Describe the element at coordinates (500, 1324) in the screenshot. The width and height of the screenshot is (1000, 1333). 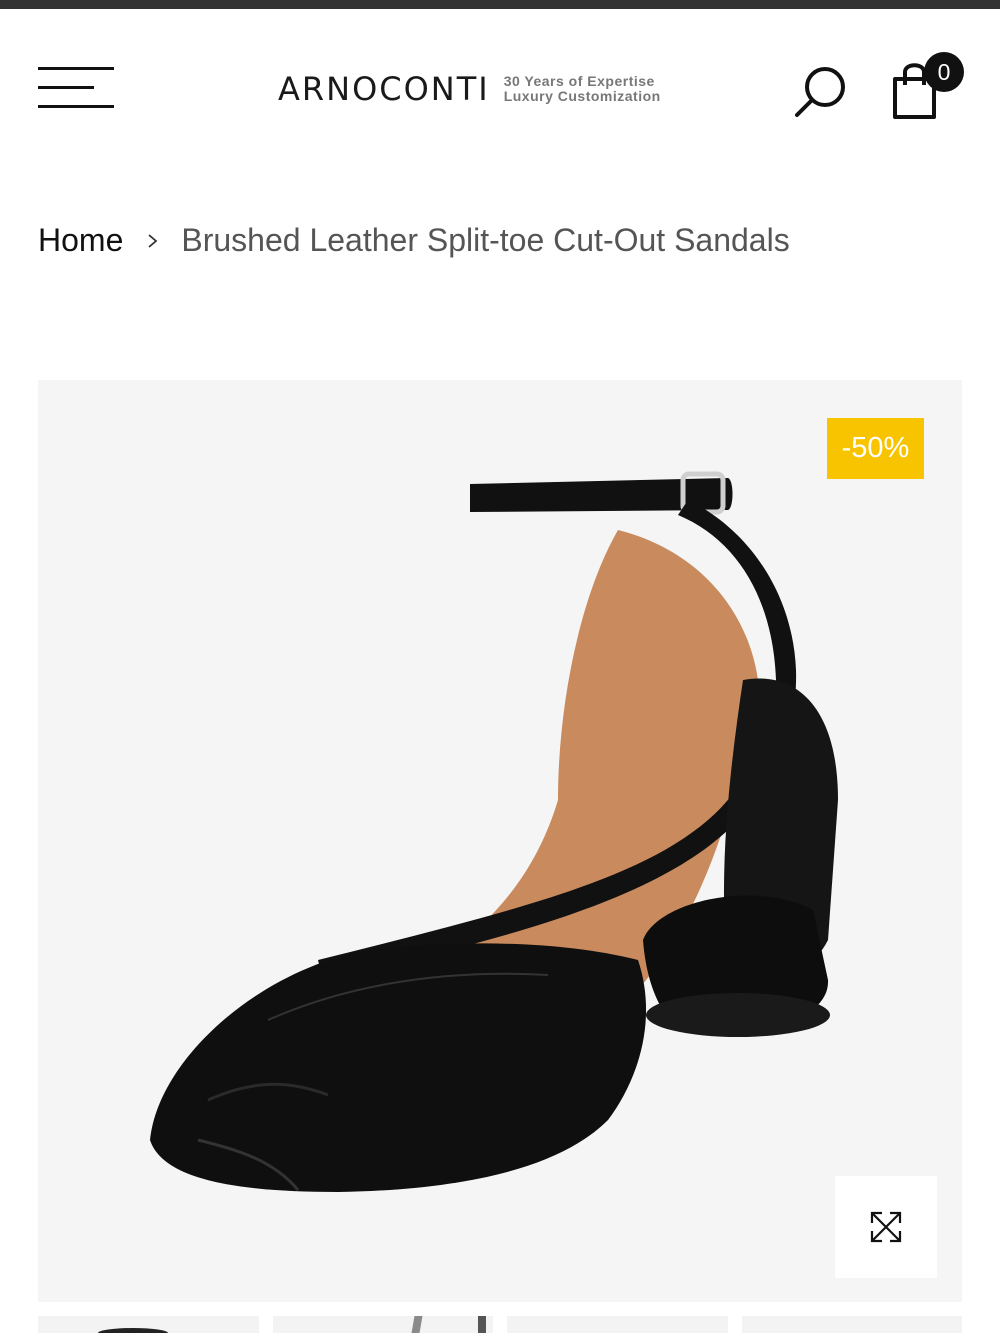
I see `thumbnail-strip` at that location.